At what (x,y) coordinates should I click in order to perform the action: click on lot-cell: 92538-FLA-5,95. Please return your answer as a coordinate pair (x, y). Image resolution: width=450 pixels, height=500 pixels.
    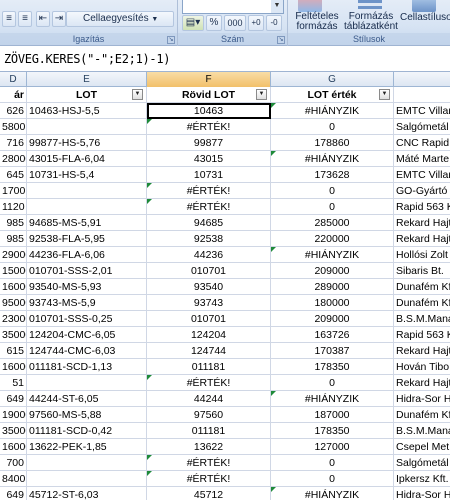
    Looking at the image, I should click on (87, 239).